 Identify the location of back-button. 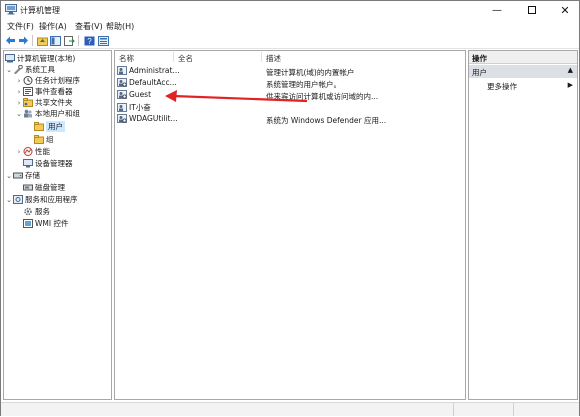
(10, 40).